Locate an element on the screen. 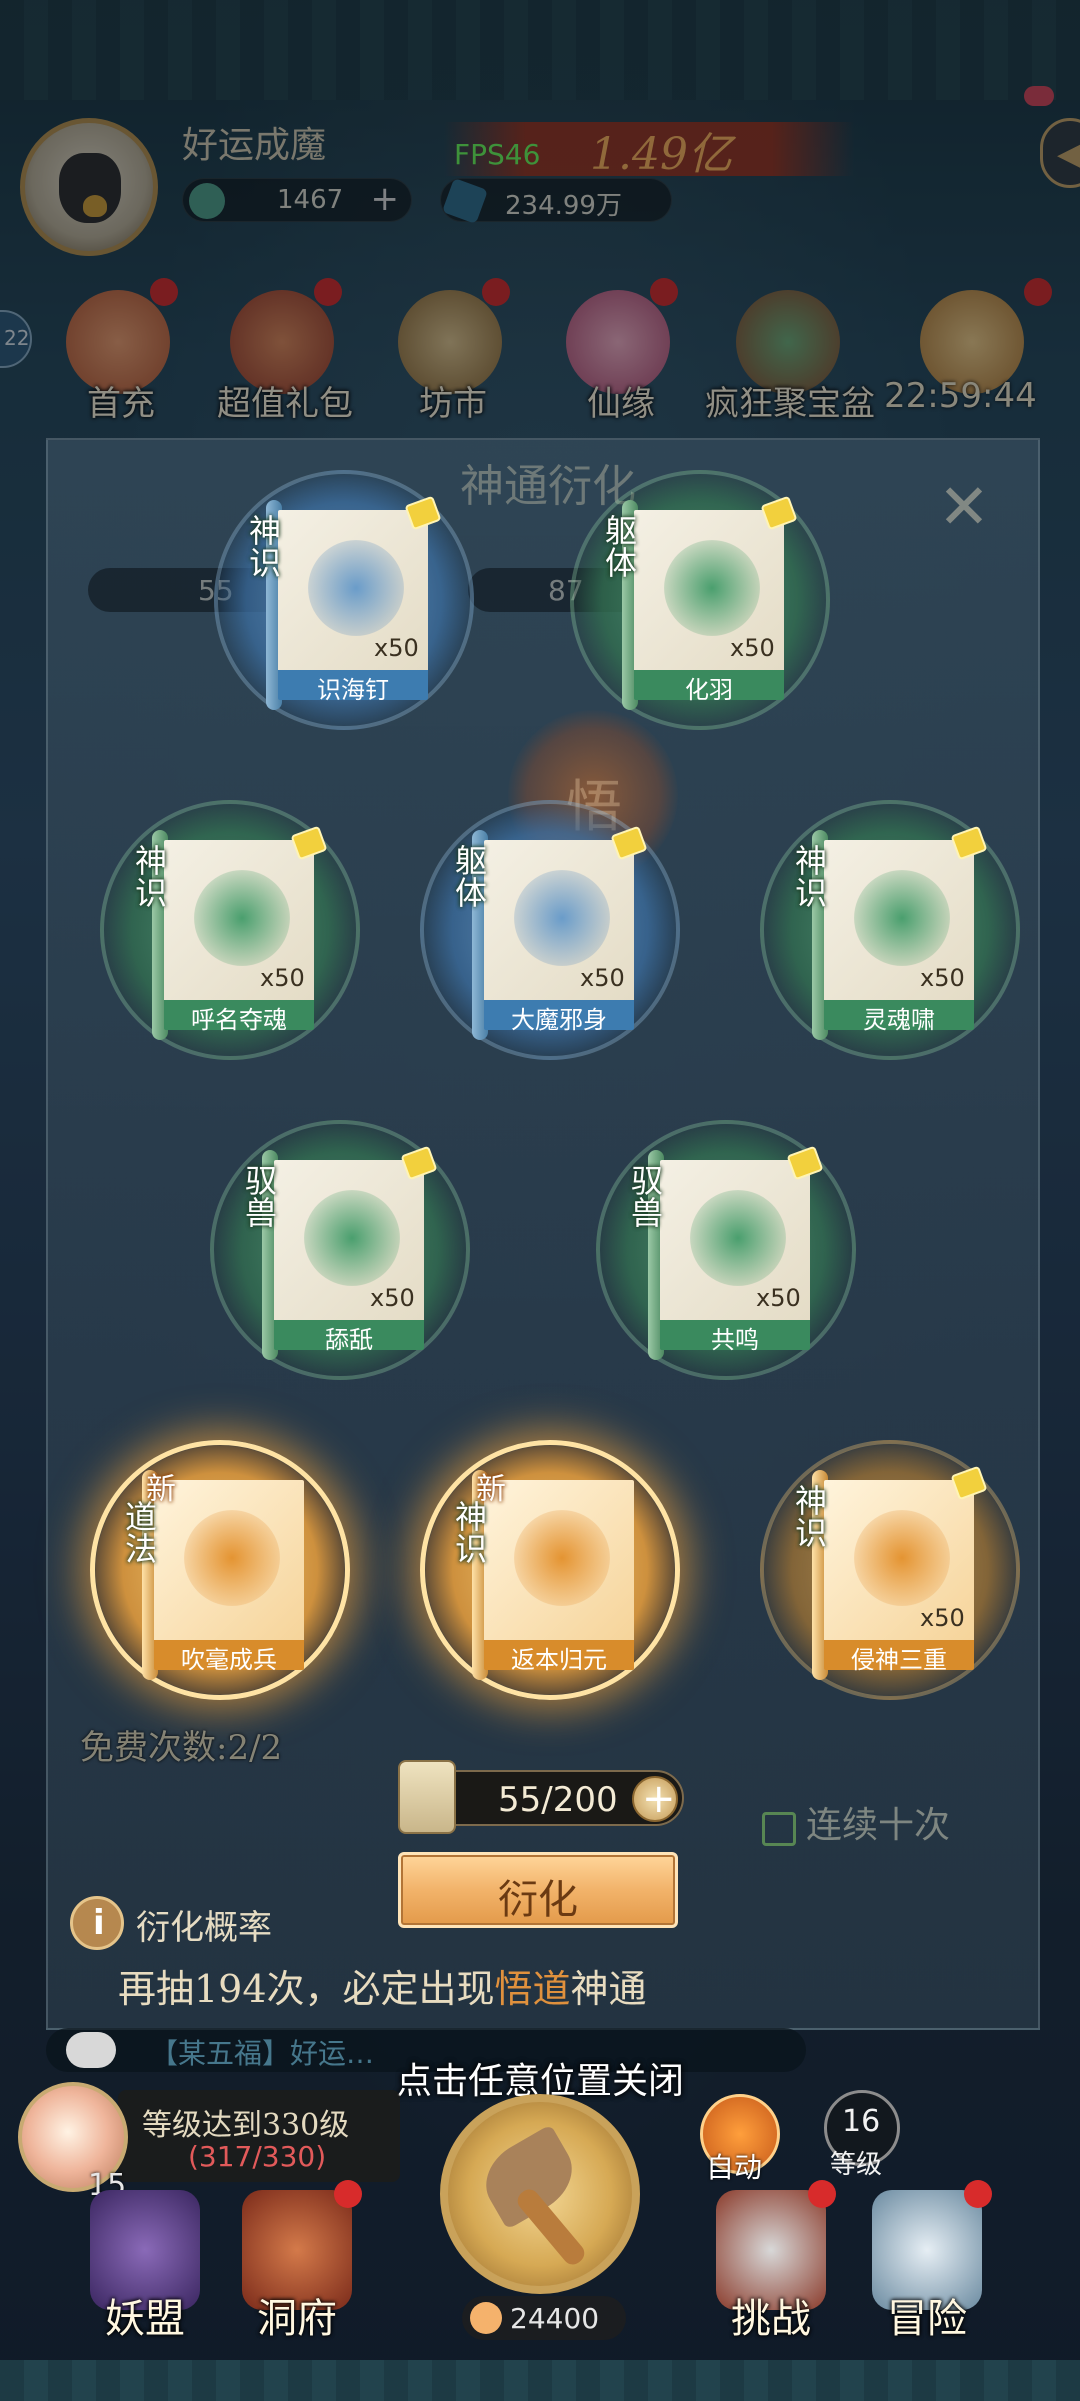  nav-label: 冒险 is located at coordinates (927, 2319).